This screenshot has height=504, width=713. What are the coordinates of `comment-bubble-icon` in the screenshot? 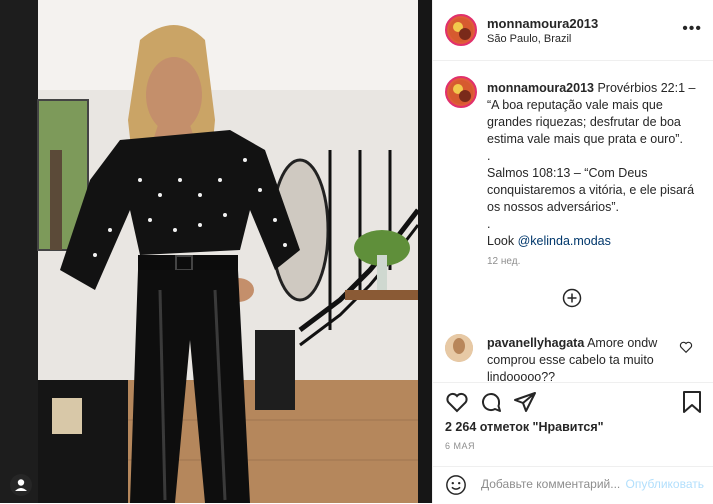 It's located at (491, 402).